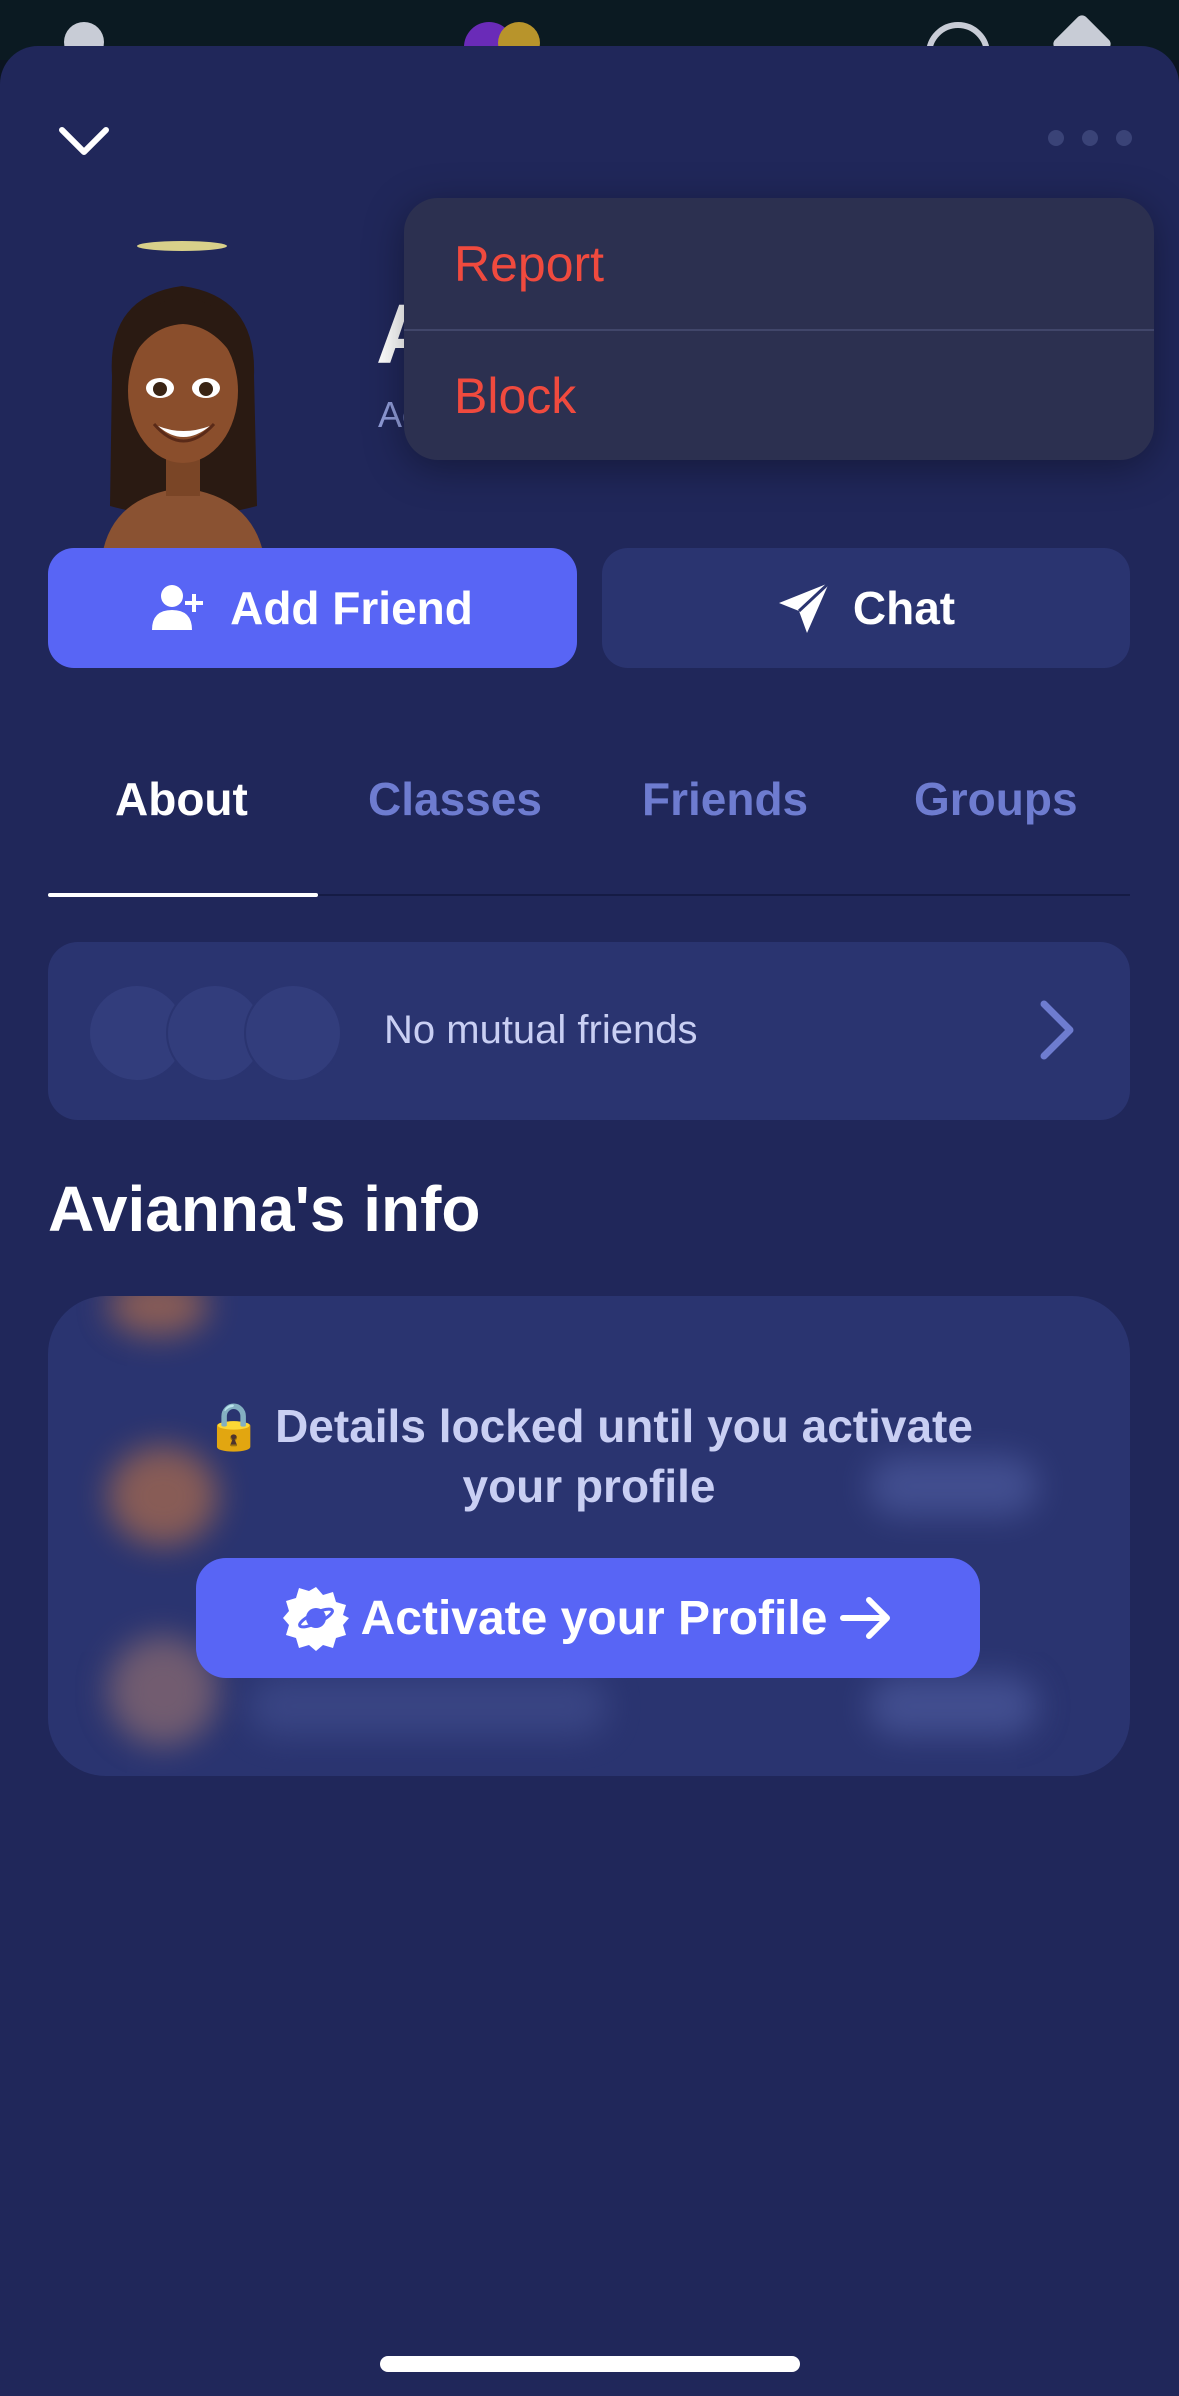  I want to click on activate-profile-label: Activate your Profile, so click(594, 1618).